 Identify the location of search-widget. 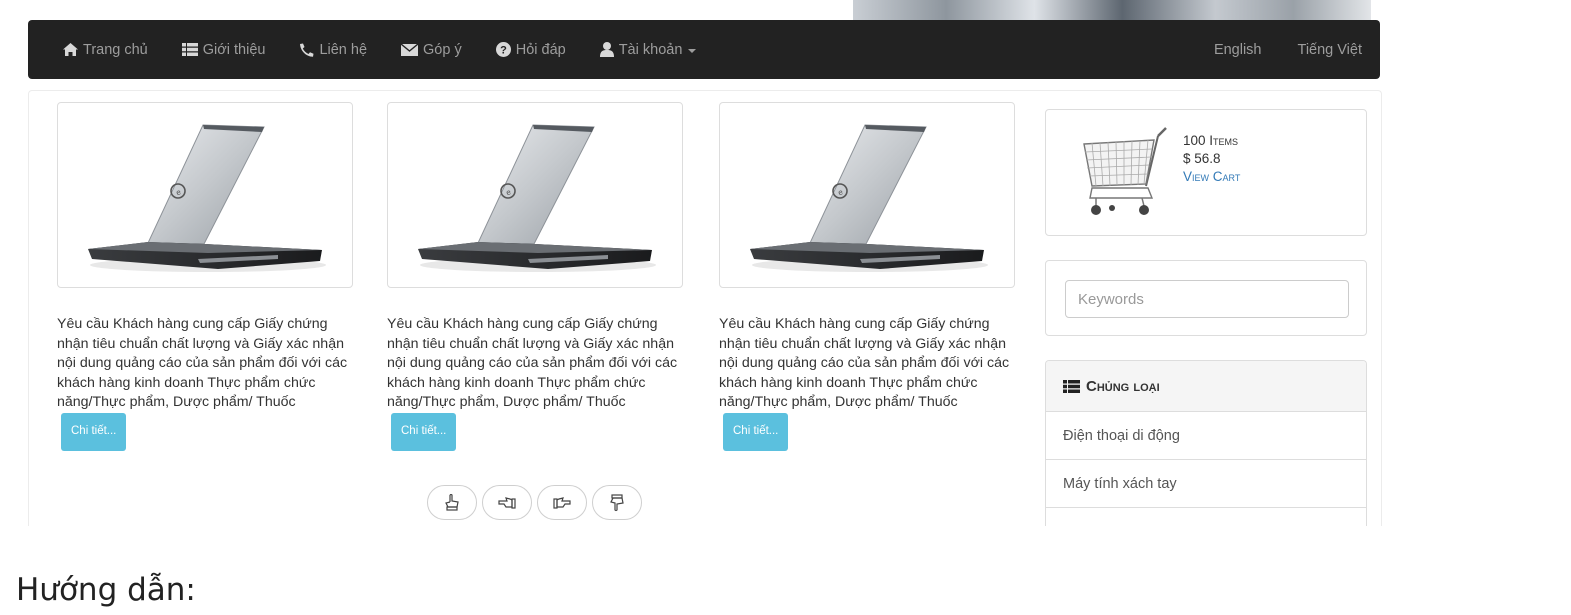
(1206, 298).